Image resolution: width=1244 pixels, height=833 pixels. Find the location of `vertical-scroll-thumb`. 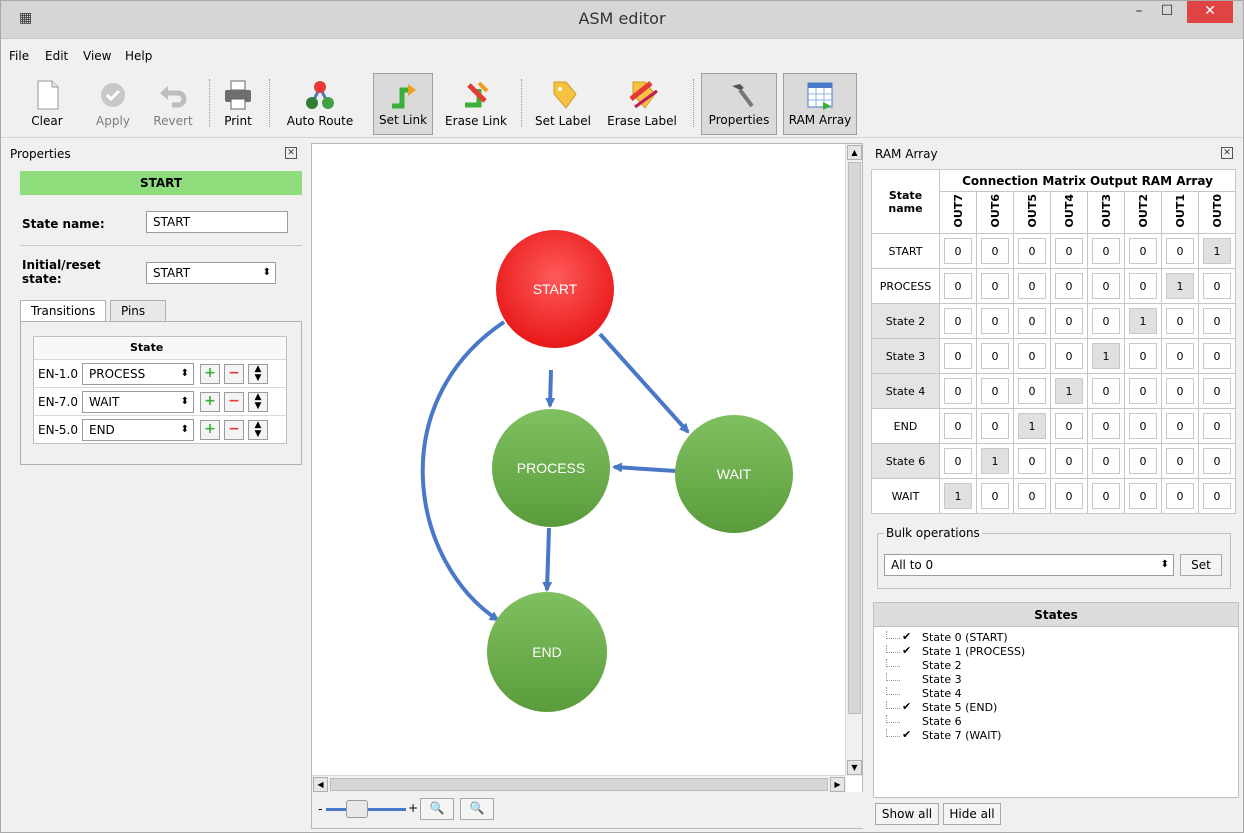

vertical-scroll-thumb is located at coordinates (854, 438).